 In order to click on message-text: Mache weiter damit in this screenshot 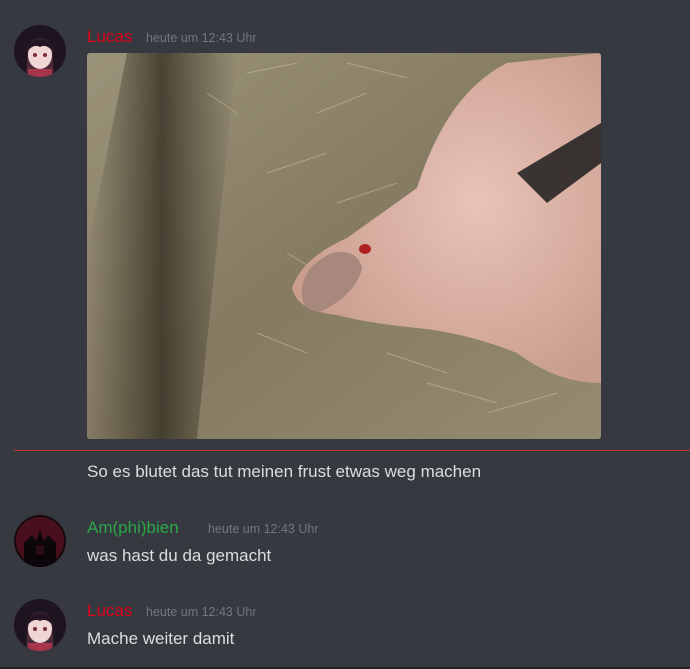, I will do `click(161, 638)`.